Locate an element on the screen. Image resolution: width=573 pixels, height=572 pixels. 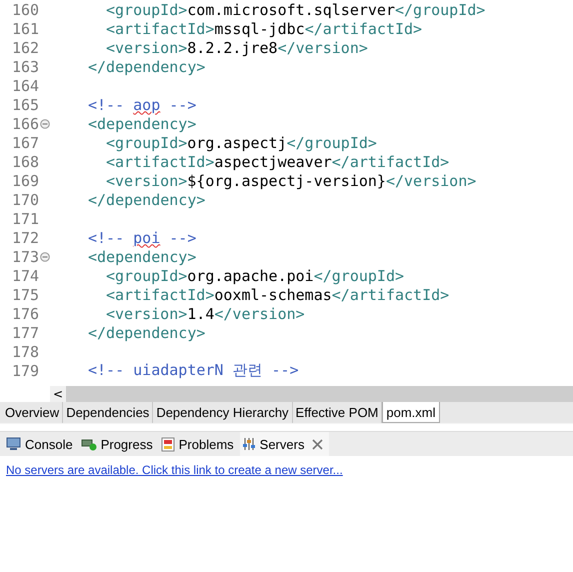
code-line: <!-- poi --> is located at coordinates (142, 237).